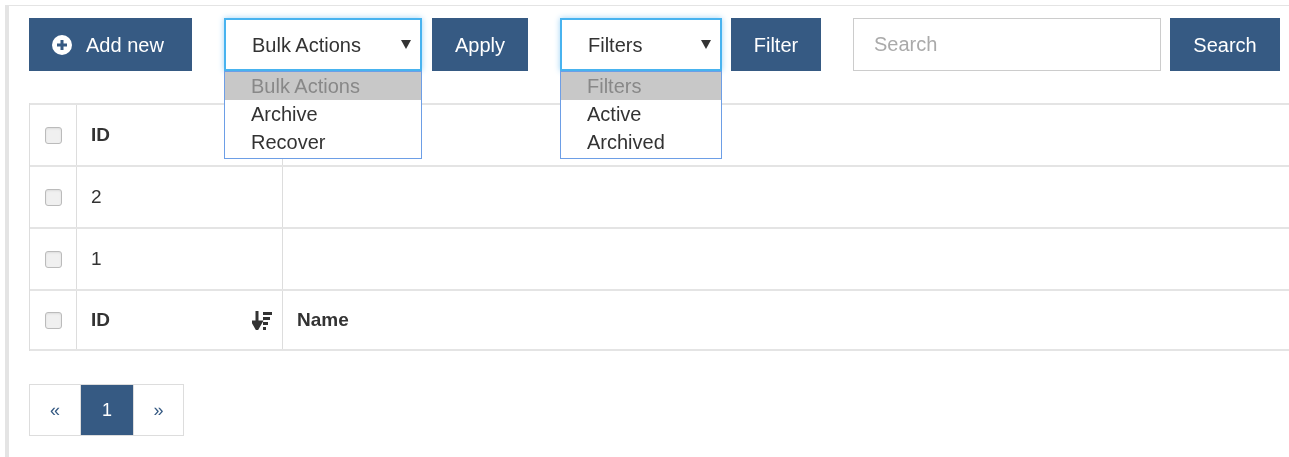  I want to click on dropdown-option: Archive, so click(323, 114).